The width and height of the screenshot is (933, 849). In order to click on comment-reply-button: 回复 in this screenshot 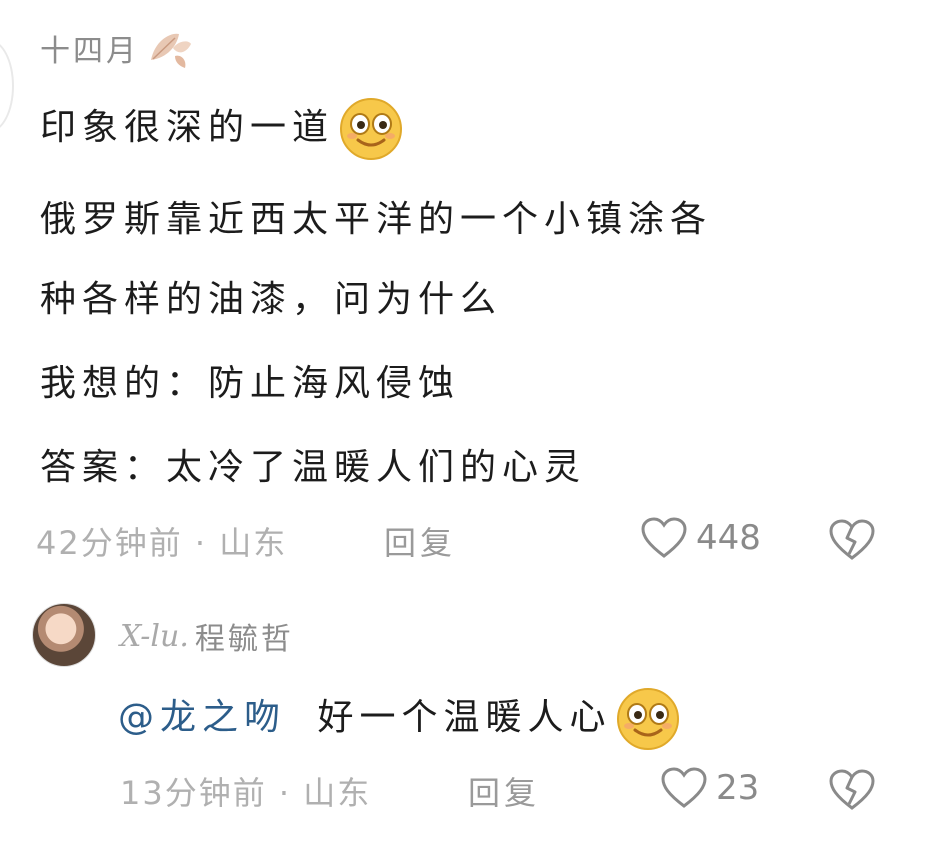, I will do `click(420, 541)`.